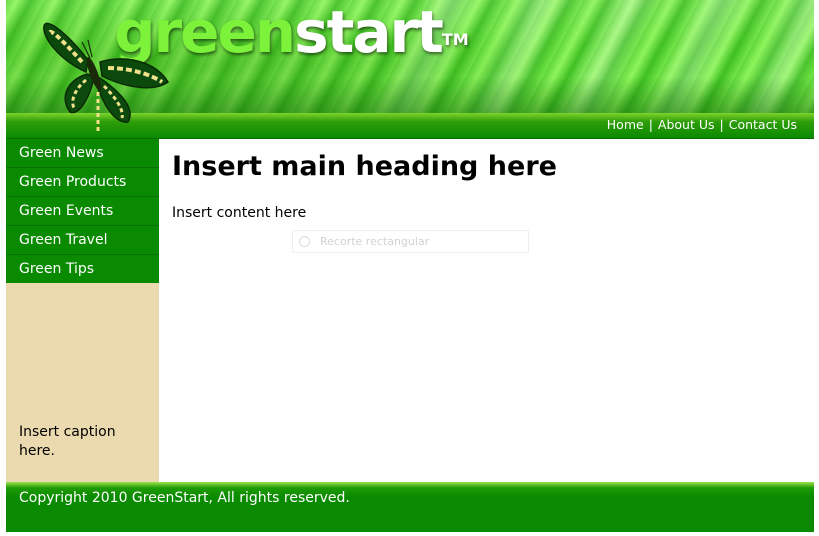  Describe the element at coordinates (686, 124) in the screenshot. I see `nav-link-about-us: About Us` at that location.